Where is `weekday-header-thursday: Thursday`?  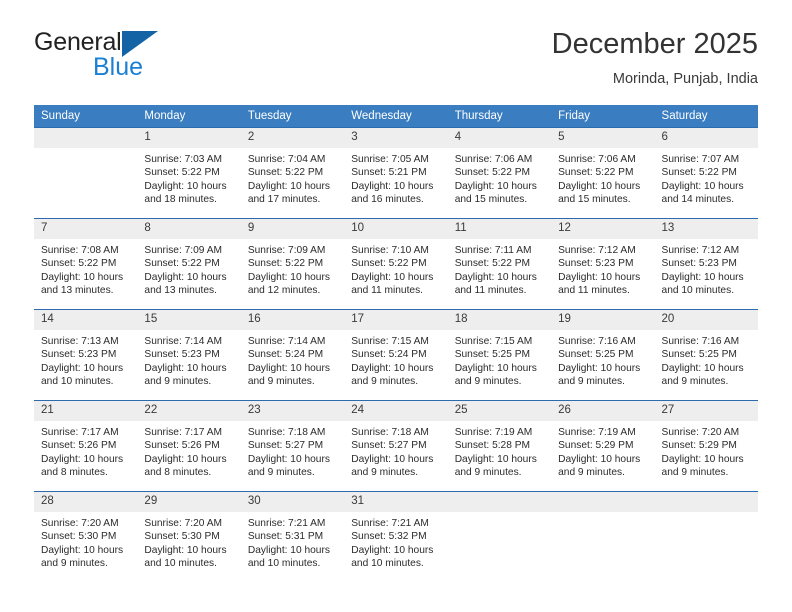
weekday-header-thursday: Thursday is located at coordinates (499, 116).